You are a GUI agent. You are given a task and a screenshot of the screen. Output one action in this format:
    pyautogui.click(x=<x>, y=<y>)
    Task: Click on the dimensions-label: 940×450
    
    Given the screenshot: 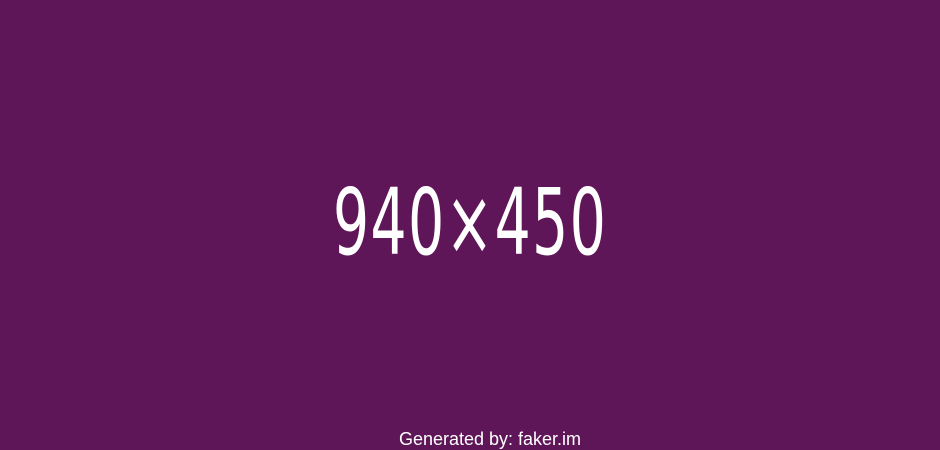 What is the action you would take?
    pyautogui.click(x=470, y=222)
    